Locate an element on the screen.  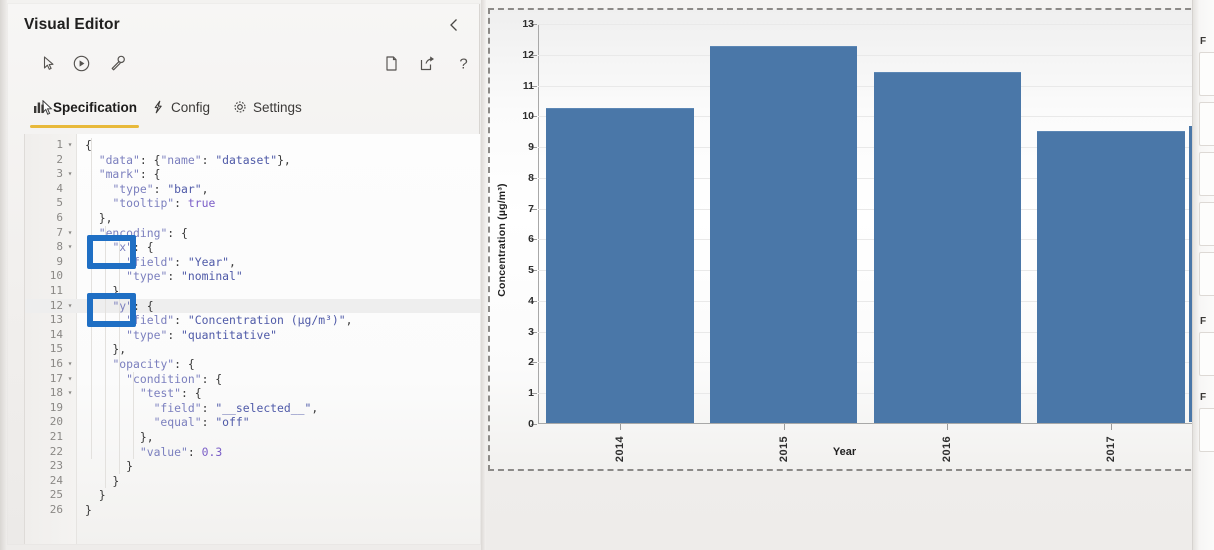
line-number: 23 is located at coordinates (56, 466).